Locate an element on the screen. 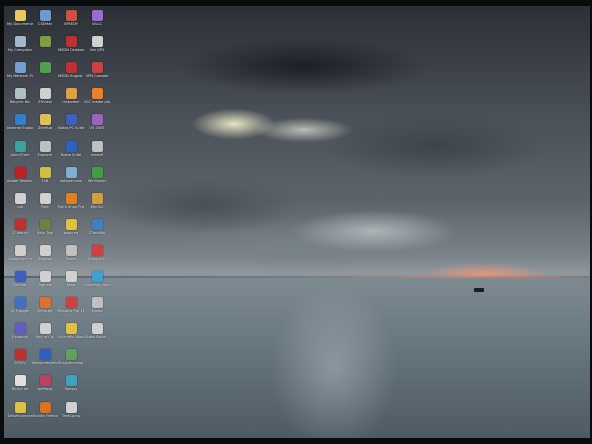  vlc-icon is located at coordinates (97, 94).